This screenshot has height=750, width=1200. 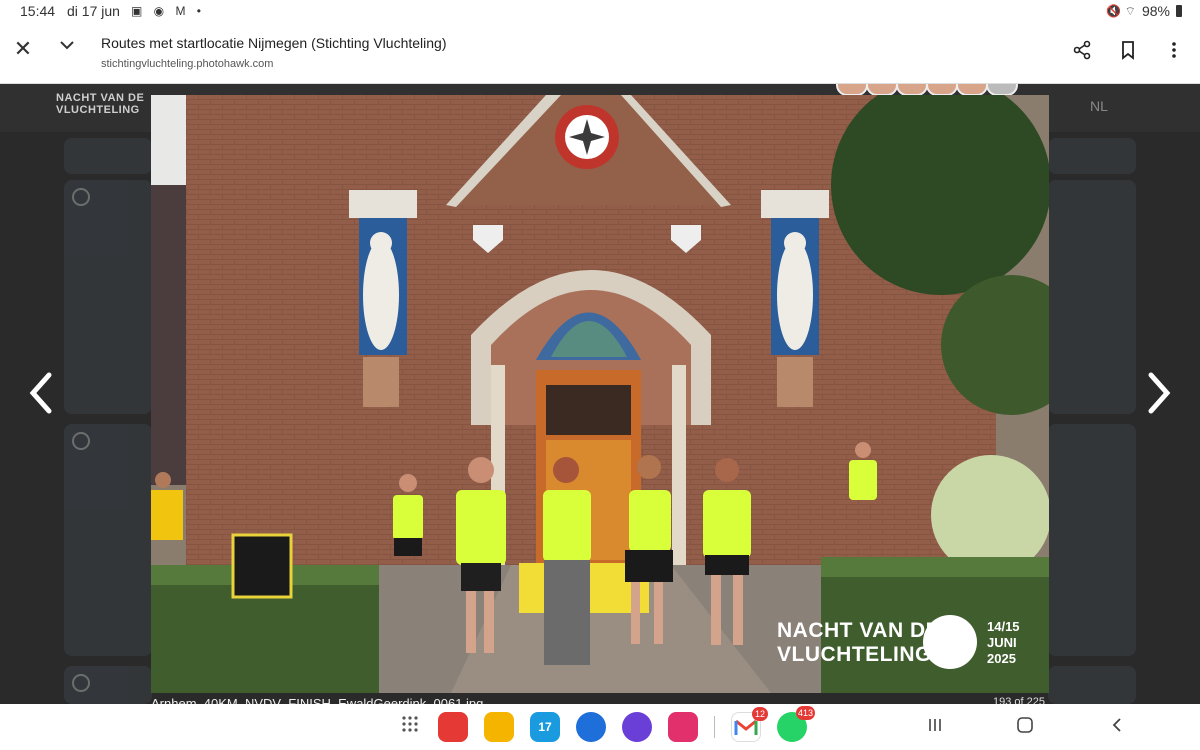 What do you see at coordinates (1174, 50) in the screenshot?
I see `more-menu-icon` at bounding box center [1174, 50].